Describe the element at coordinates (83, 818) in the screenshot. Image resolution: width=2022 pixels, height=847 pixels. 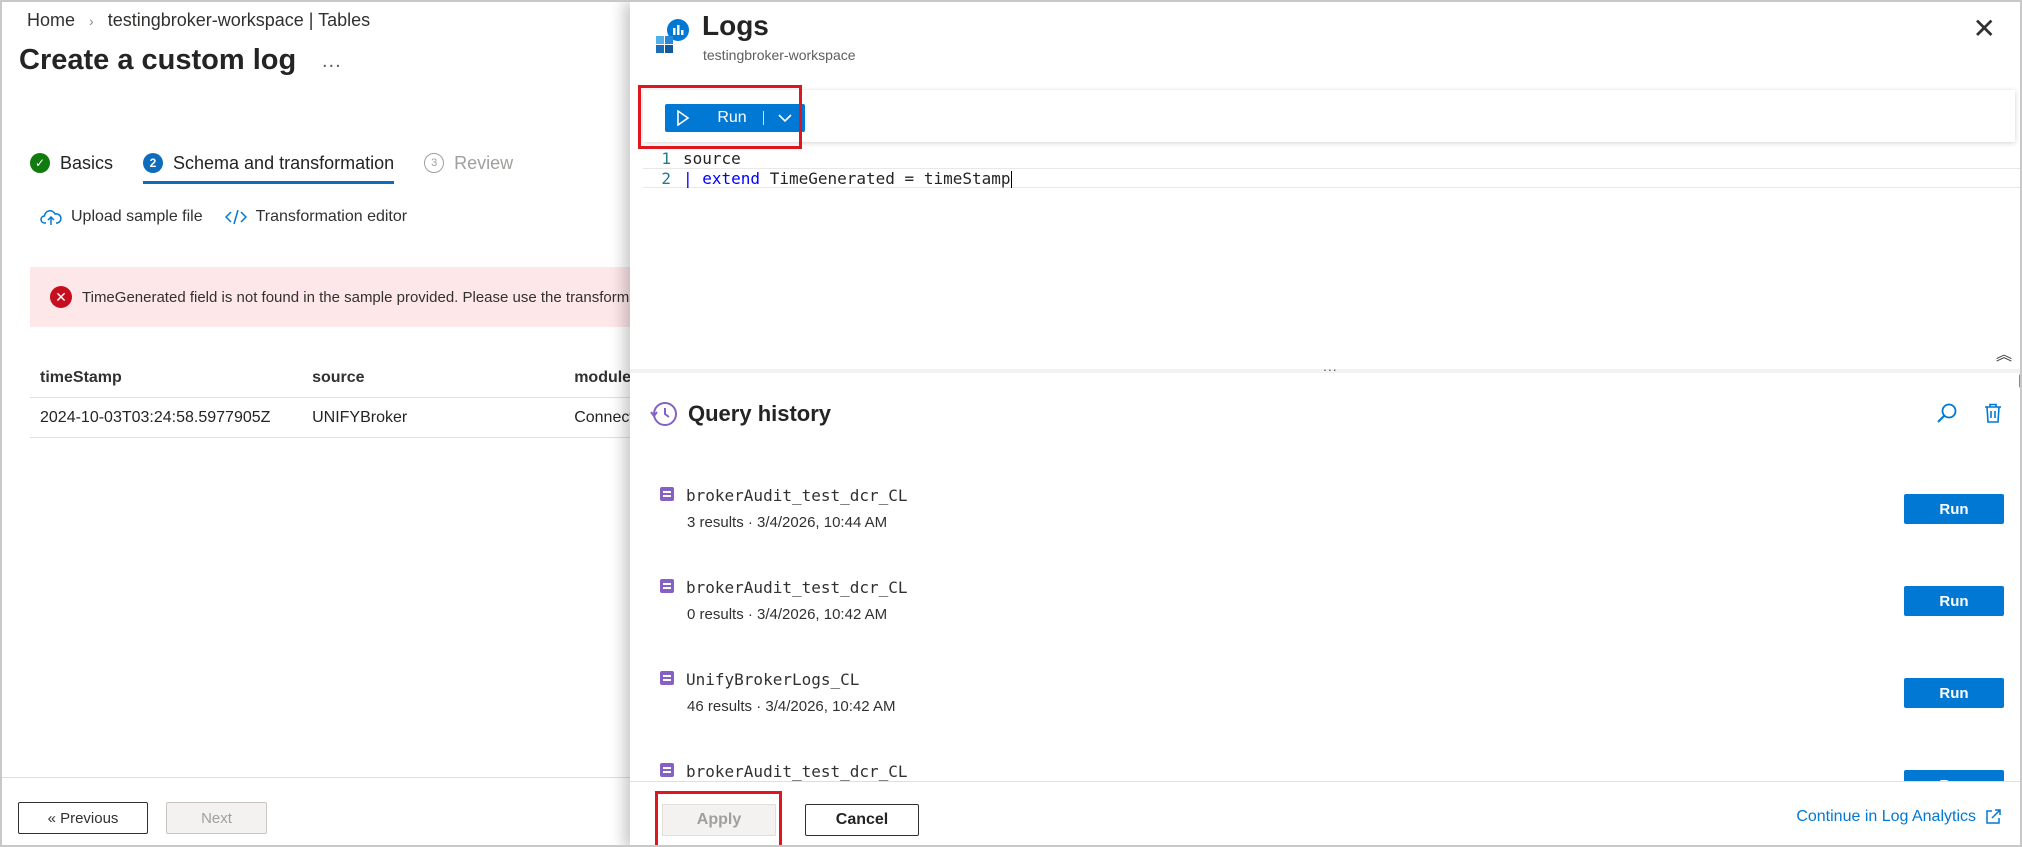
I see `previous-button: « Previous` at that location.